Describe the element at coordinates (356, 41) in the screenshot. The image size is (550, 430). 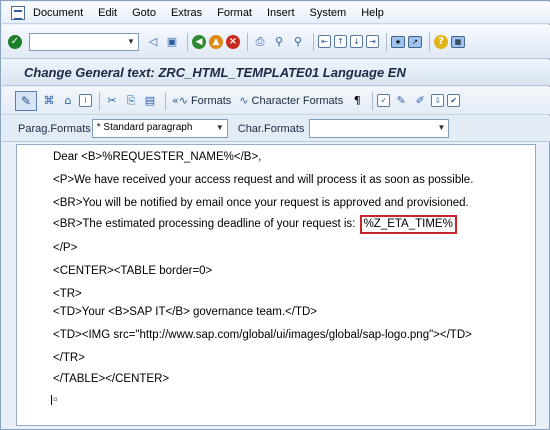
I see `next-page-icon: ↓` at that location.